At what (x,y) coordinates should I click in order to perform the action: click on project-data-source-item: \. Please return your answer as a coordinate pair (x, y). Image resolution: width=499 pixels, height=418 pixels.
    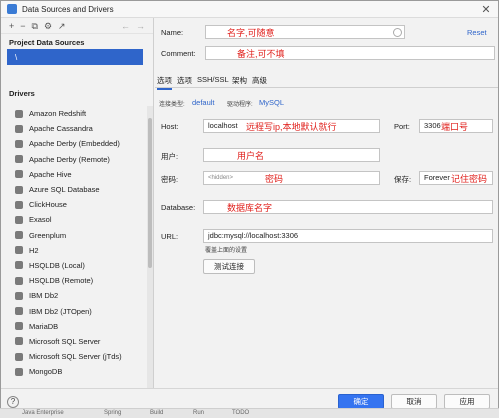
    Looking at the image, I should click on (75, 57).